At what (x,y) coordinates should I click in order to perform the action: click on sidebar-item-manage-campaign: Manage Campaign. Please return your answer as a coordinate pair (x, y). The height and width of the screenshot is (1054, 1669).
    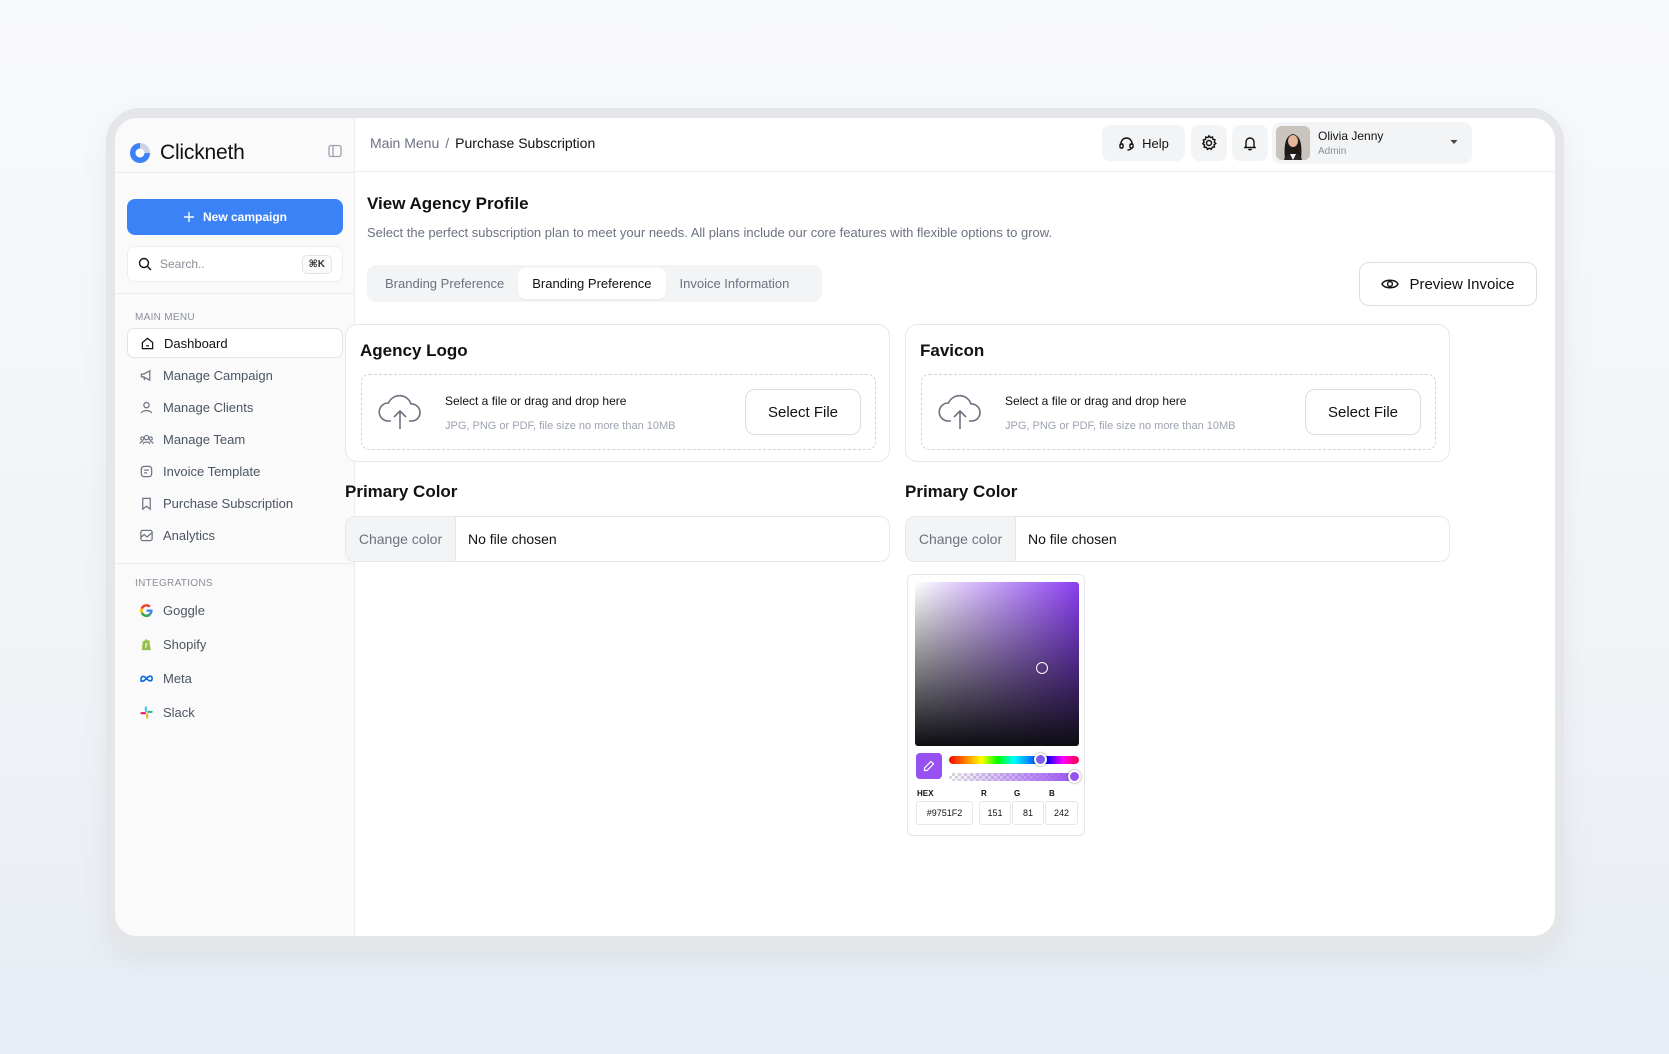
    Looking at the image, I should click on (235, 375).